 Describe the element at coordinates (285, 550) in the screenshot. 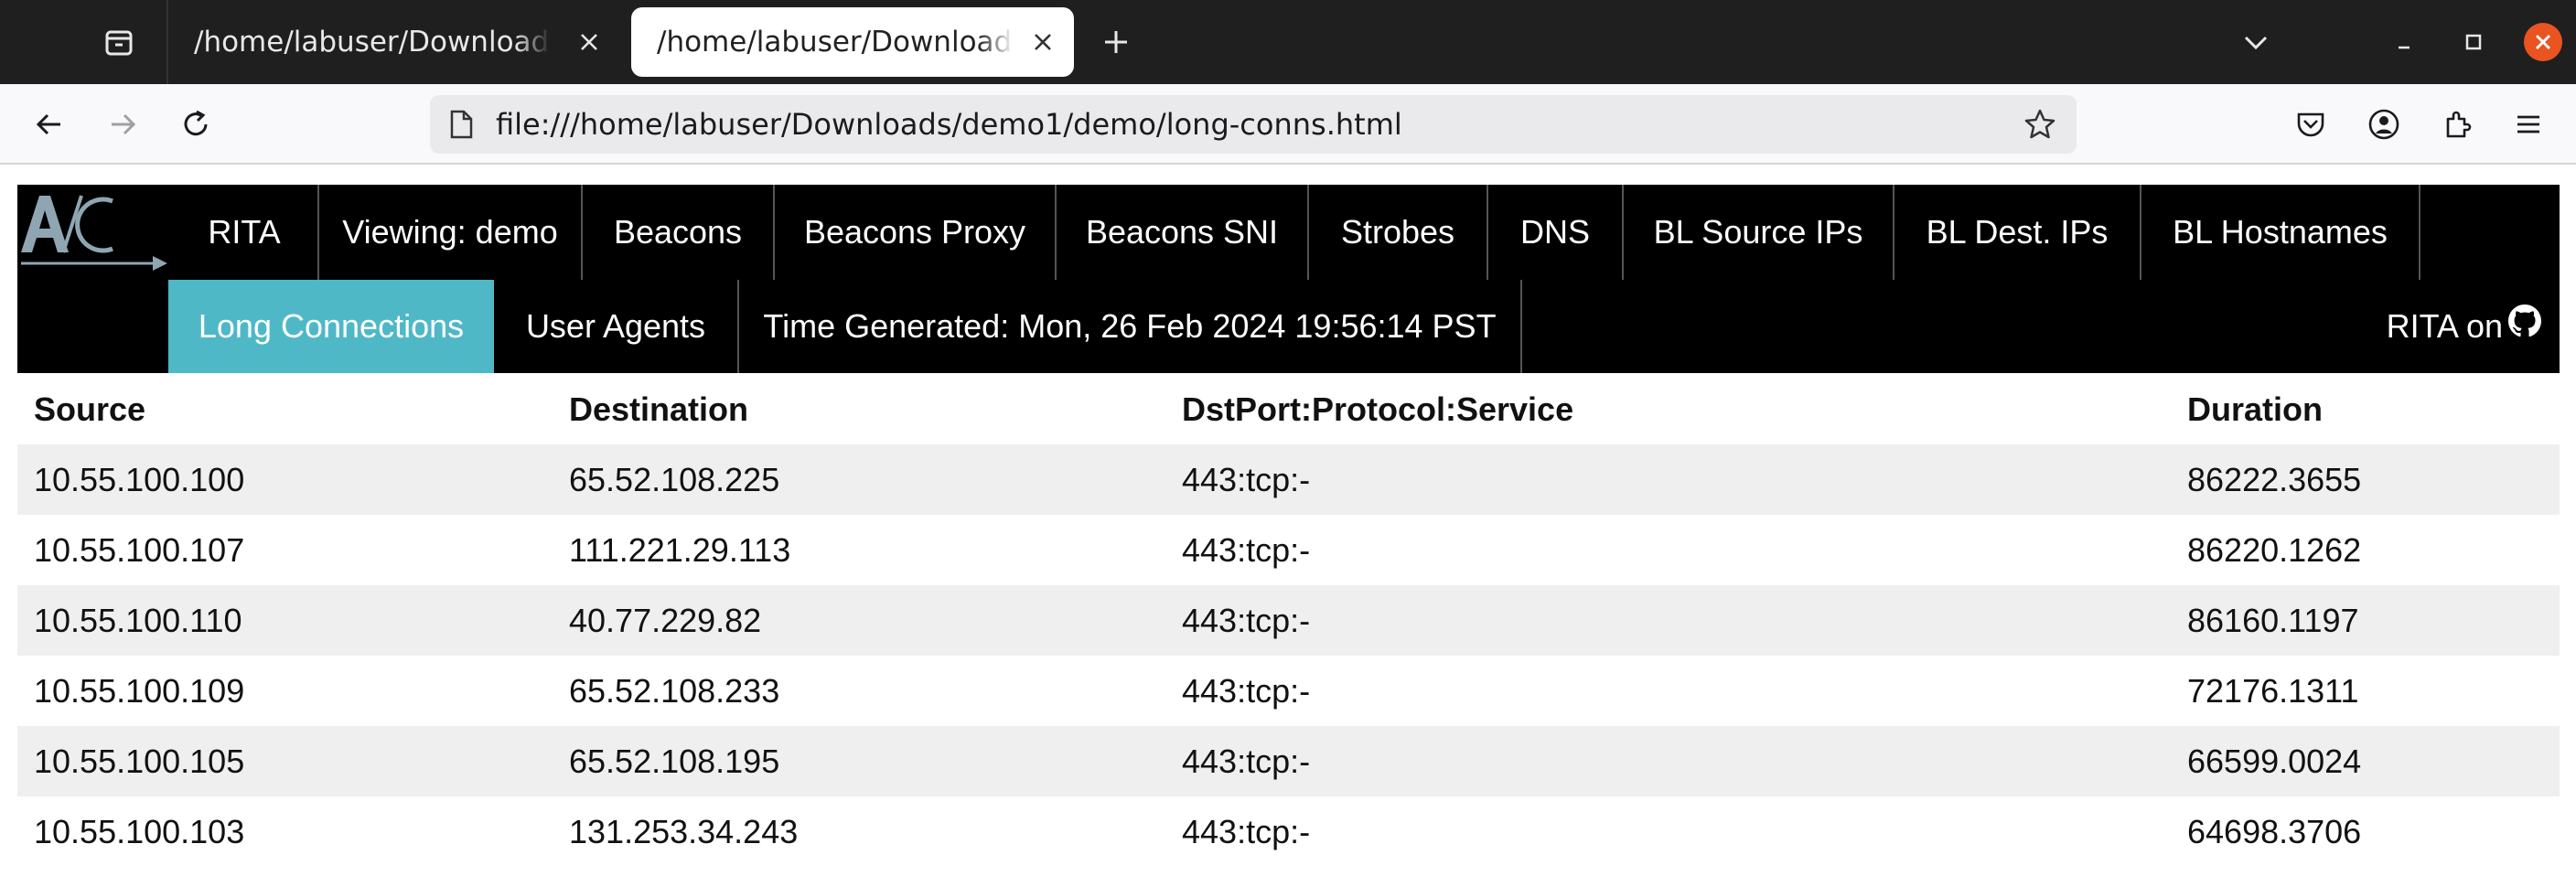

I see `cell-source: 10.55.100.107` at that location.